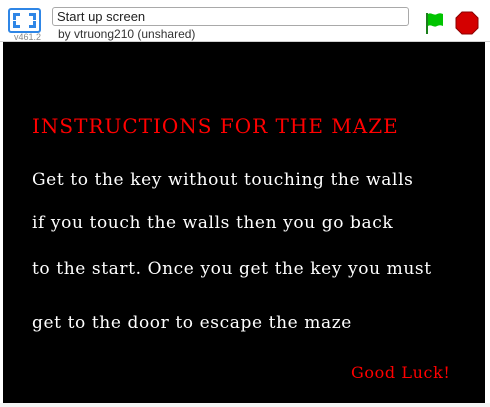 The height and width of the screenshot is (407, 490). What do you see at coordinates (213, 223) in the screenshot?
I see `instruction-line-2: if you touch the walls then you go back` at bounding box center [213, 223].